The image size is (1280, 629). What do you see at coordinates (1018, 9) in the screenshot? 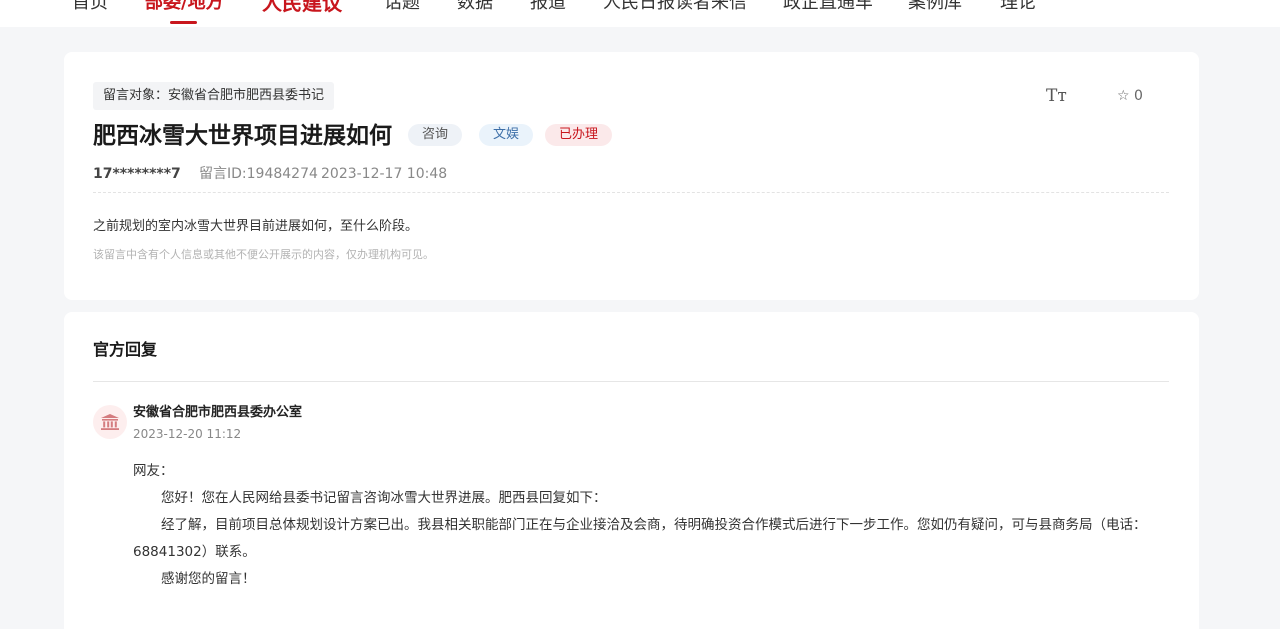
I see `nav-item-theory: 理论` at bounding box center [1018, 9].